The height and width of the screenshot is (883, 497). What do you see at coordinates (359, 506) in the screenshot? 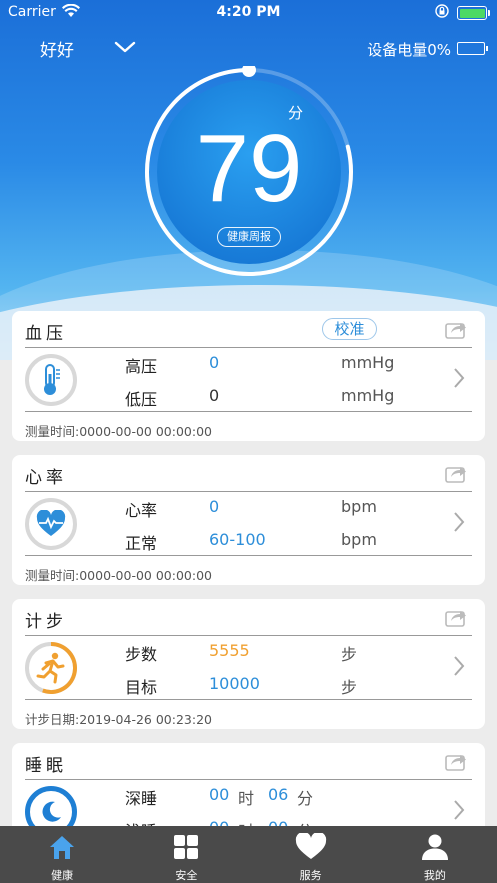
I see `heart-rate-unit: bpm` at bounding box center [359, 506].